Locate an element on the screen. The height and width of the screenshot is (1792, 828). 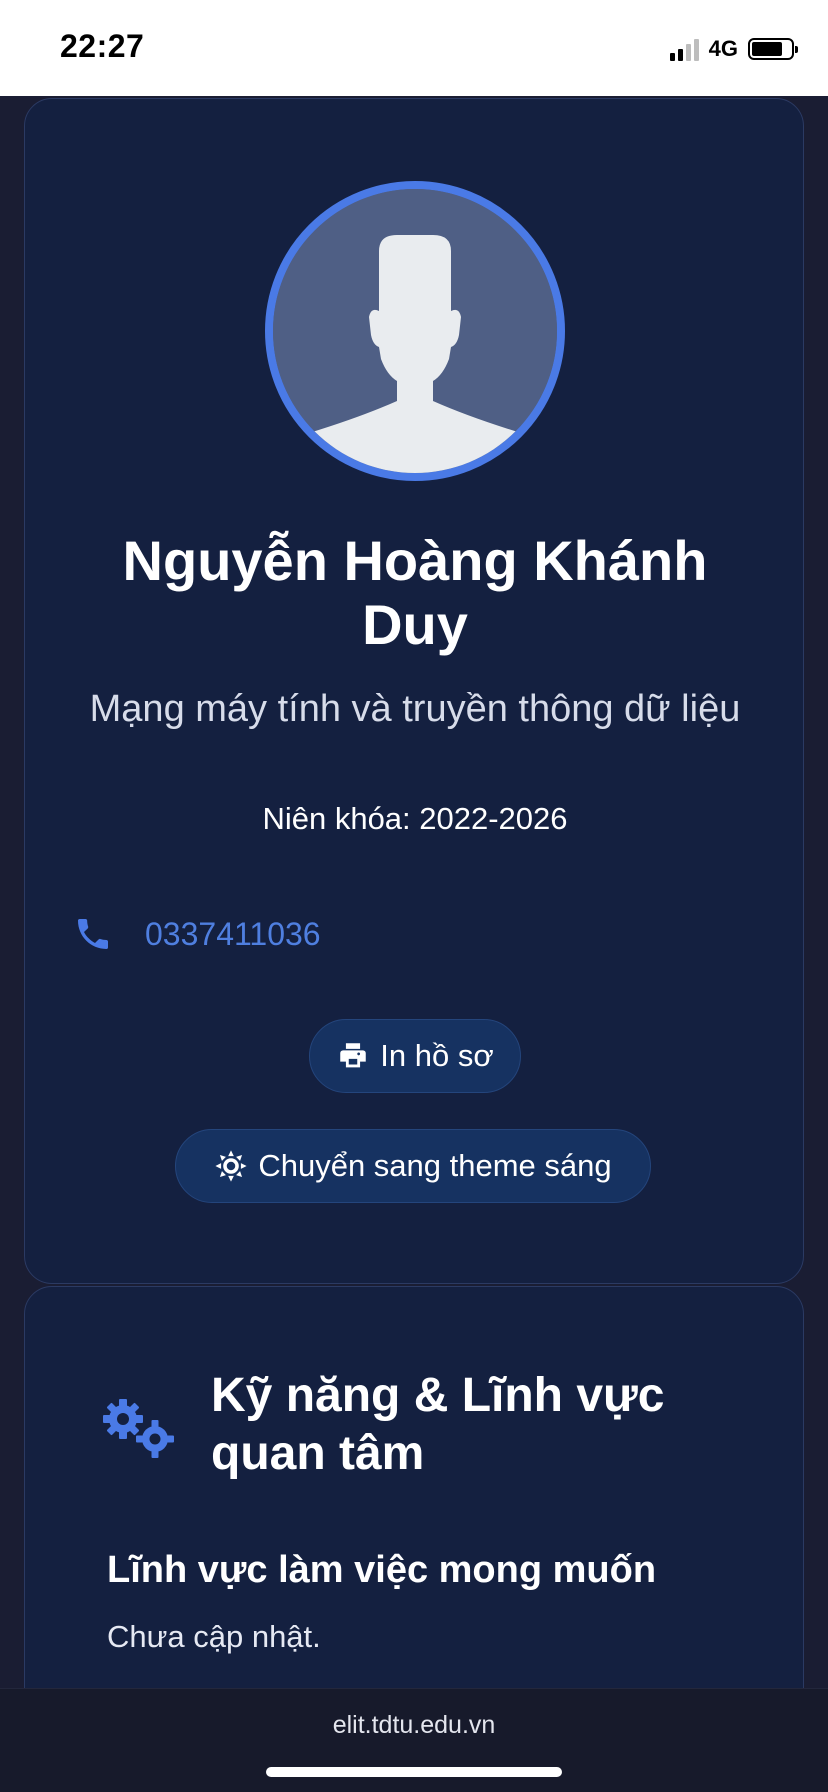
toggle-light-theme-label: Chuyển sang theme sáng is located at coordinates (435, 1165).